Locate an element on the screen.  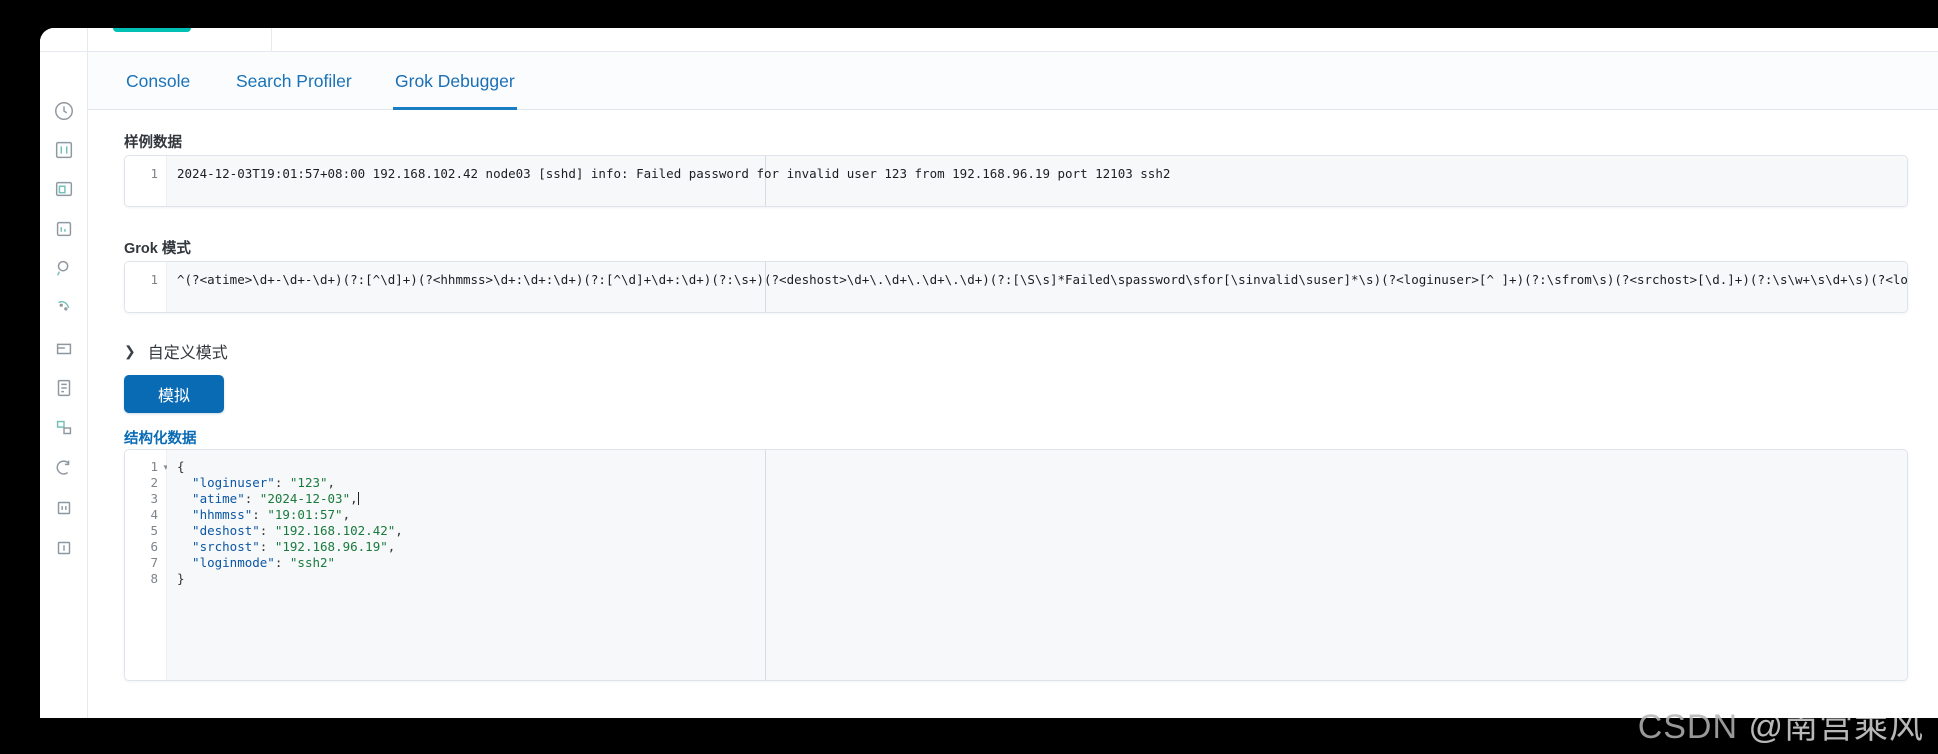
json-token: "atime" is located at coordinates (211, 498).